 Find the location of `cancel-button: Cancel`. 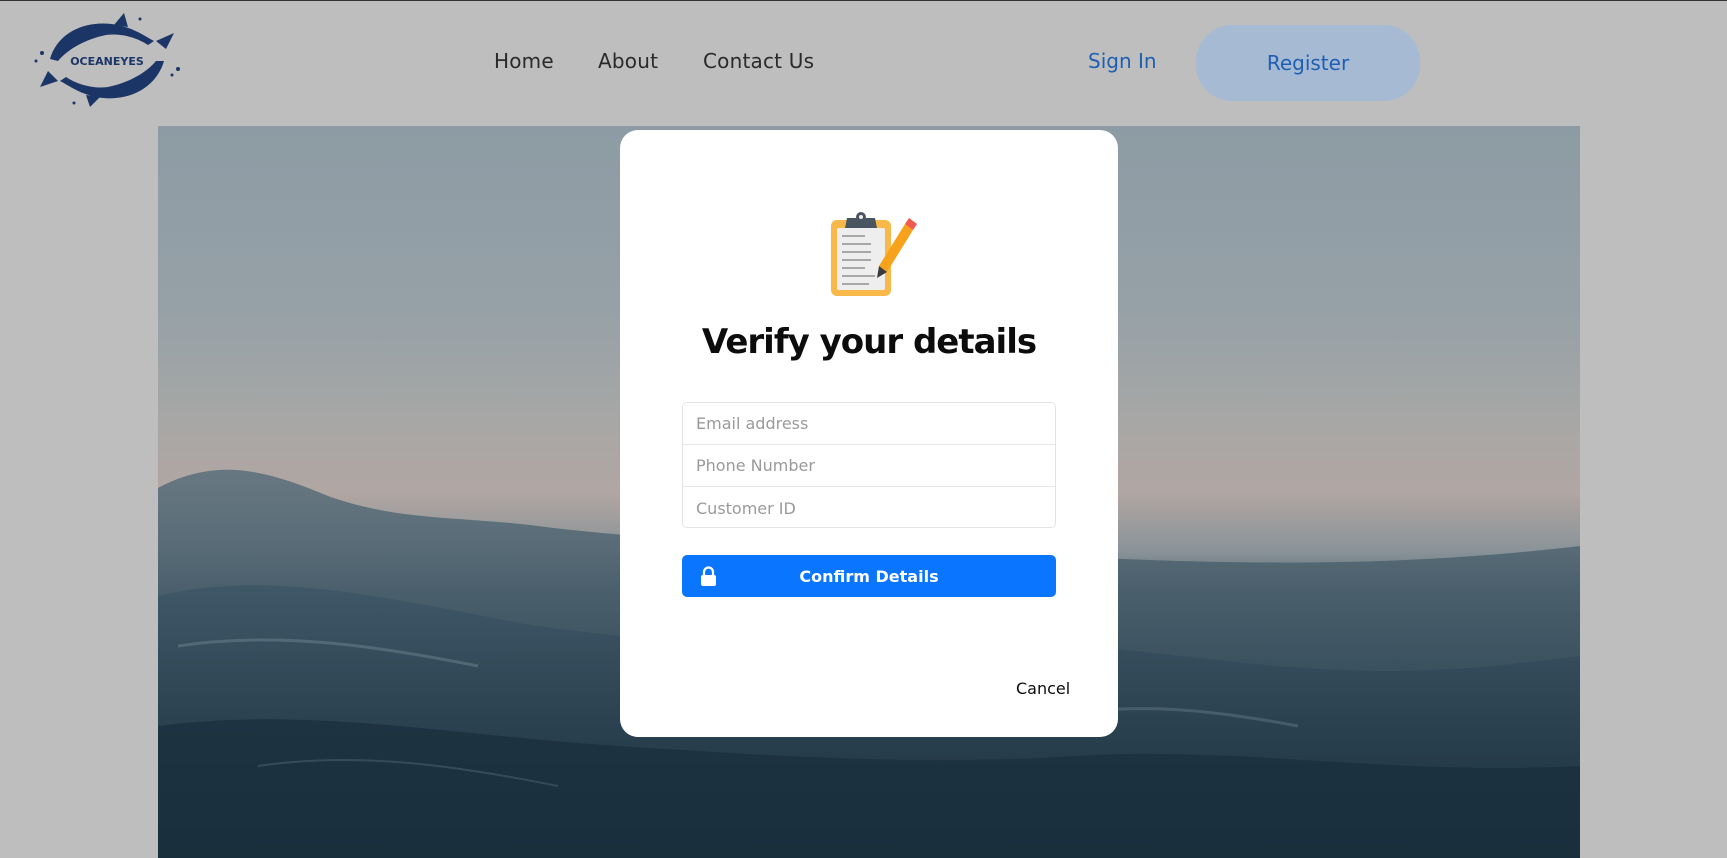

cancel-button: Cancel is located at coordinates (1043, 688).